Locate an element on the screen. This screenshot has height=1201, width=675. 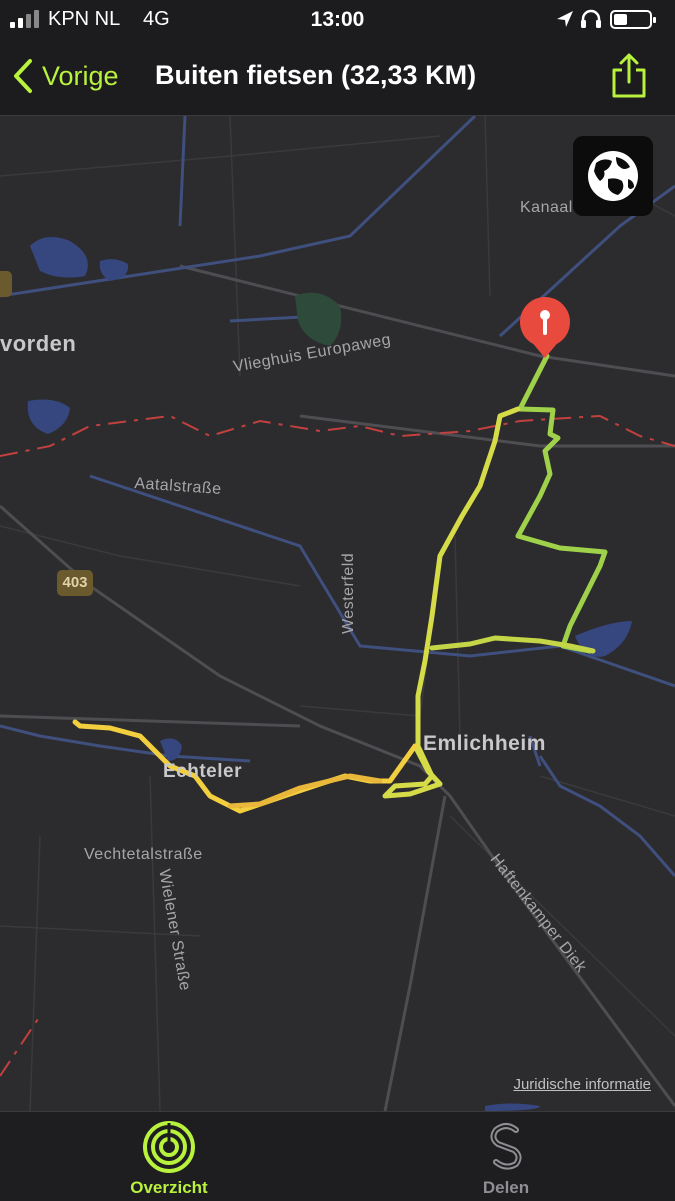
tab-delen: Delen is located at coordinates (506, 1156).